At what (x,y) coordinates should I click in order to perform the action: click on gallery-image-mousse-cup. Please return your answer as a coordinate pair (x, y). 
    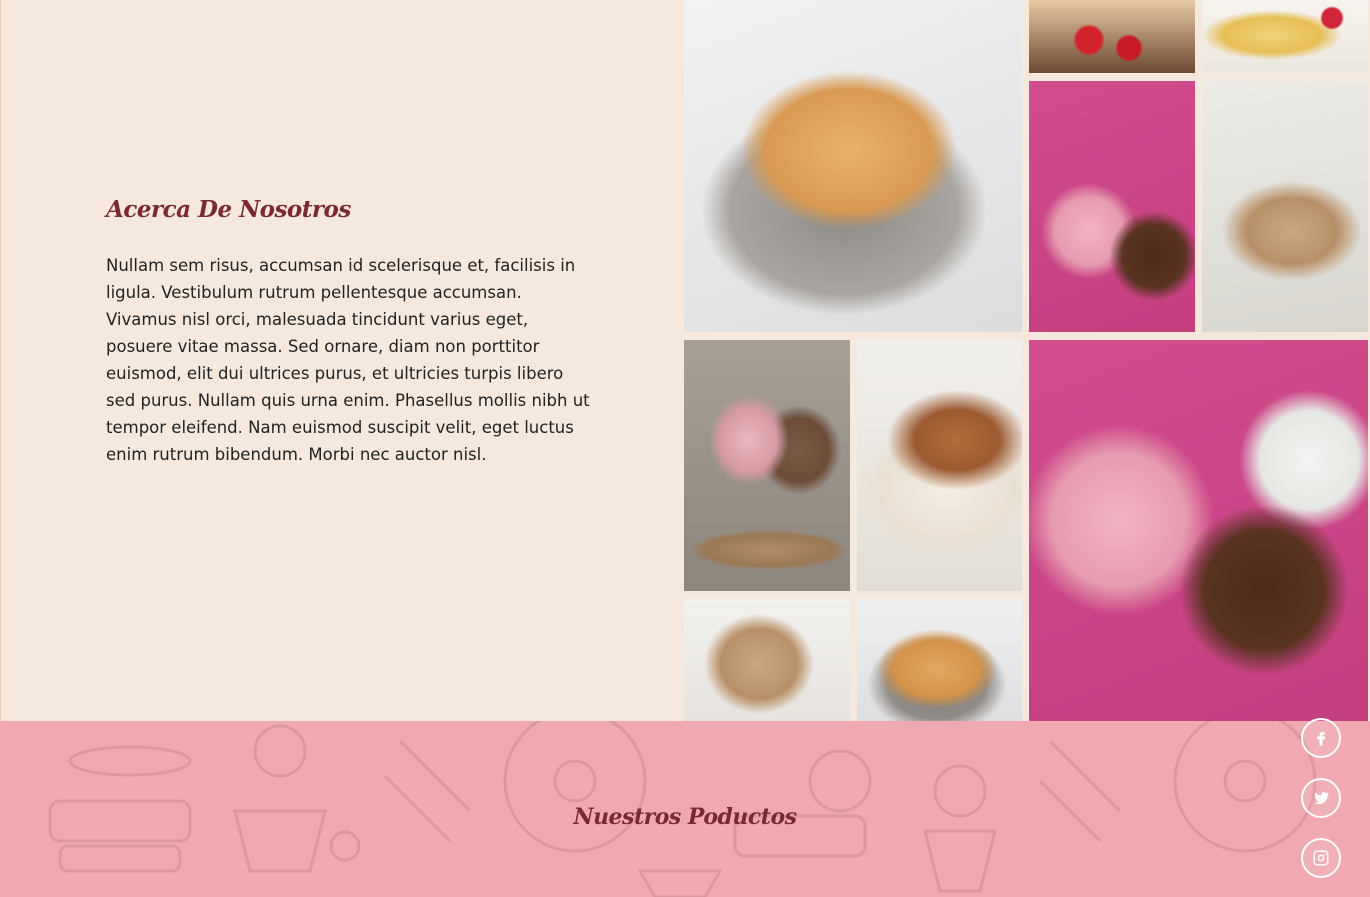
    Looking at the image, I should click on (1285, 206).